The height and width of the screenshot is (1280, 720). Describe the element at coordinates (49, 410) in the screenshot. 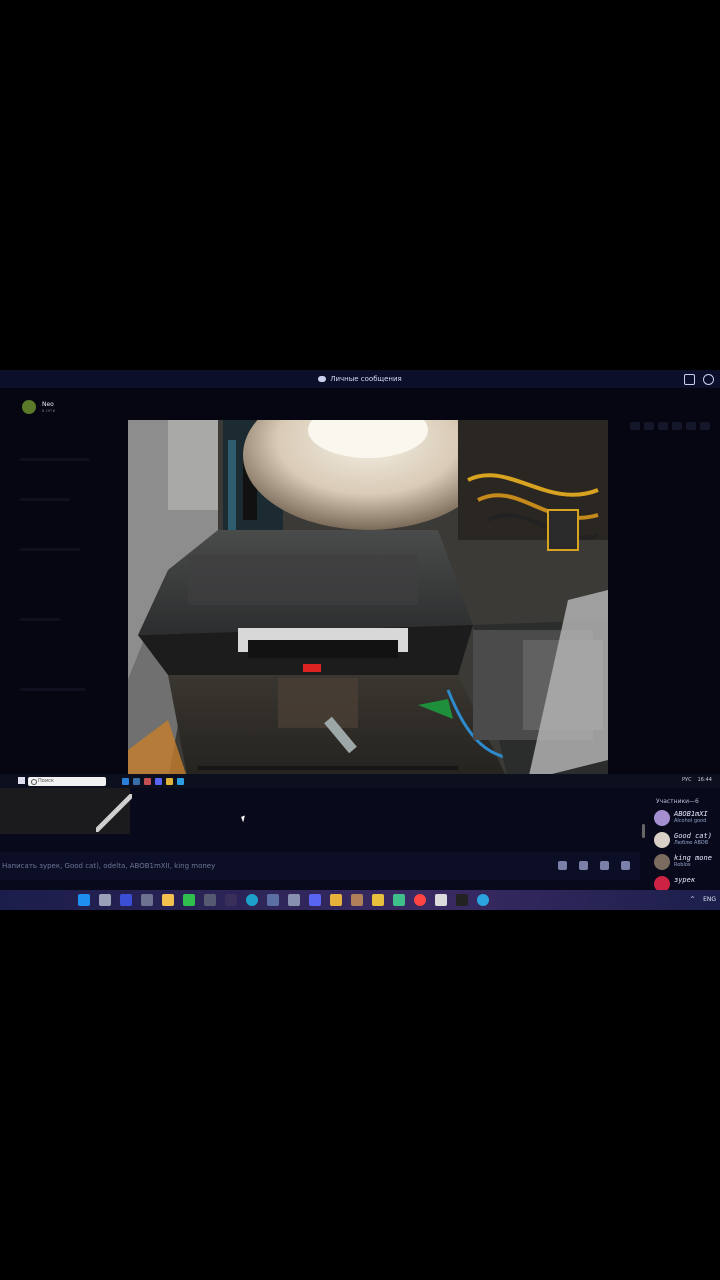

I see `dm-user-status: в сети` at that location.